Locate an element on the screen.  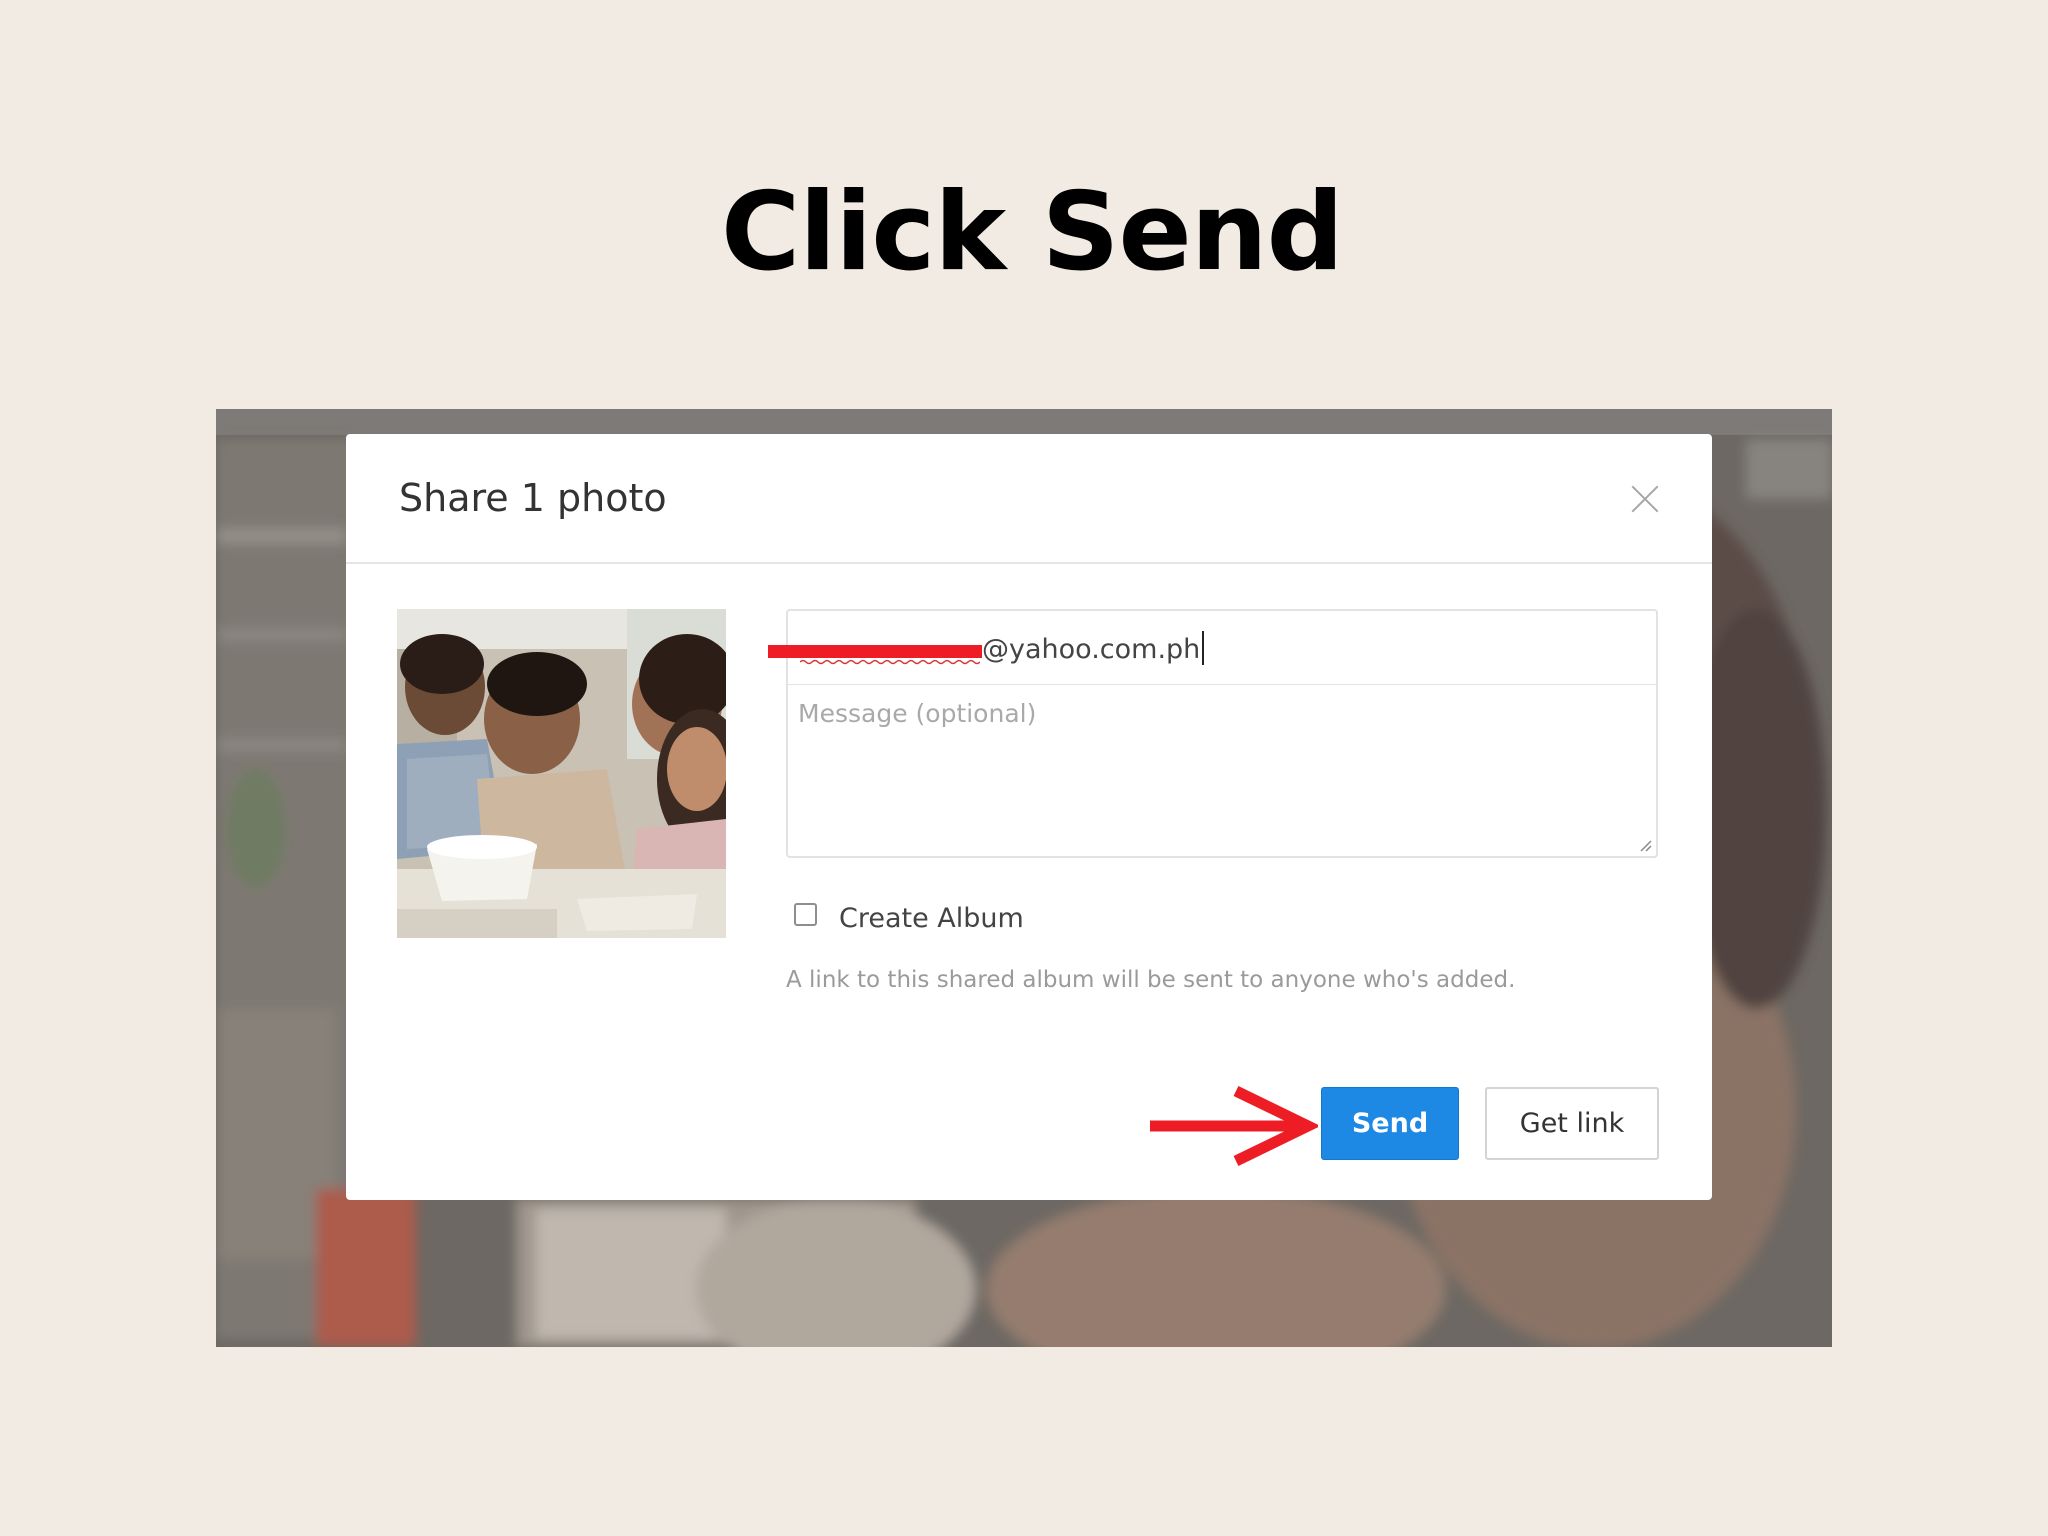
text-cursor is located at coordinates (1203, 648).